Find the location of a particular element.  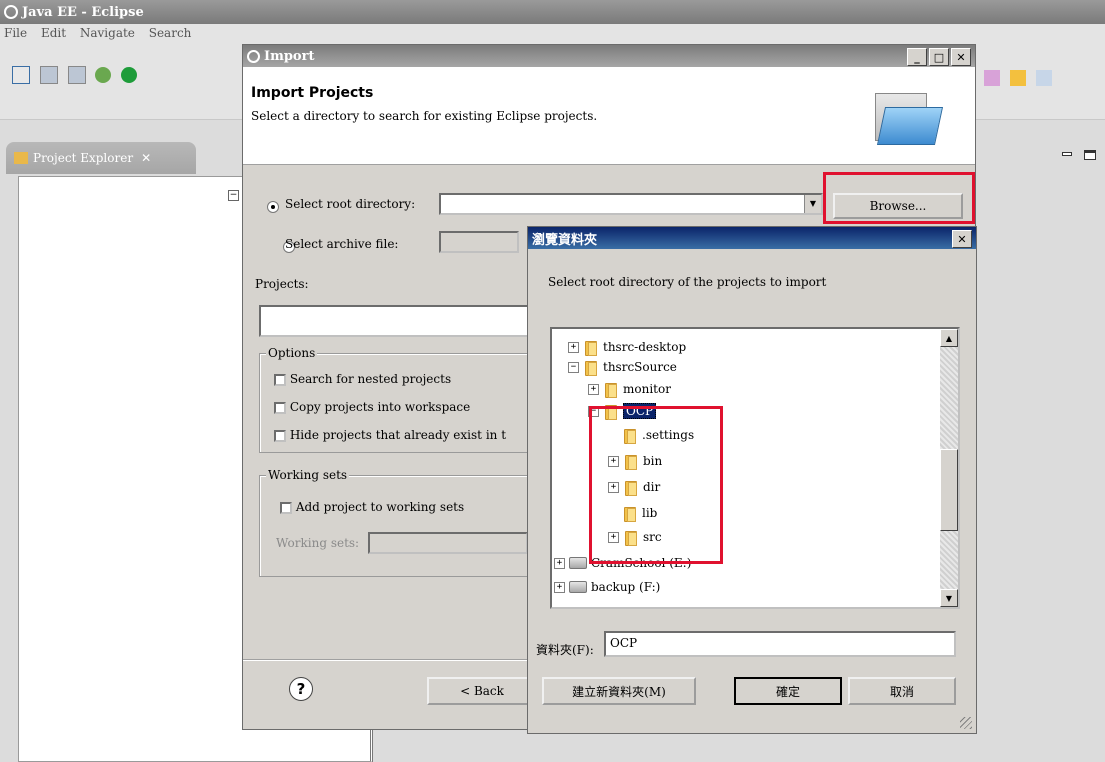

minimize-view-icon is located at coordinates (1067, 154).